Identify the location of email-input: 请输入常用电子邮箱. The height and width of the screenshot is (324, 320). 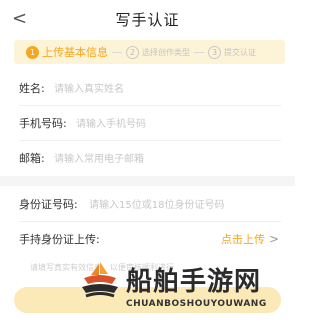
(99, 157).